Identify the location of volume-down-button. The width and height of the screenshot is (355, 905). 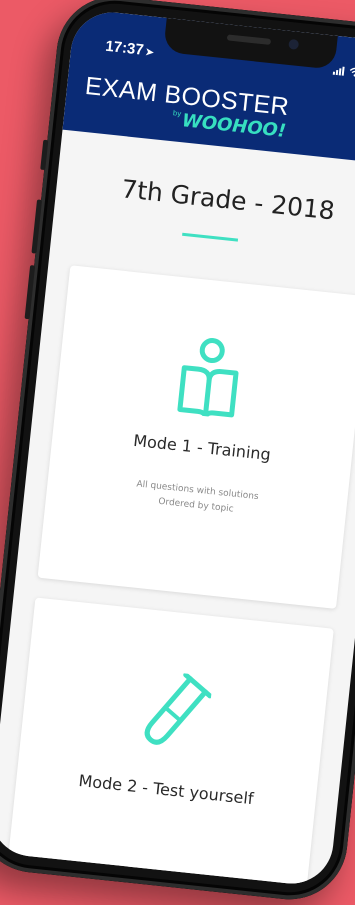
(30, 292).